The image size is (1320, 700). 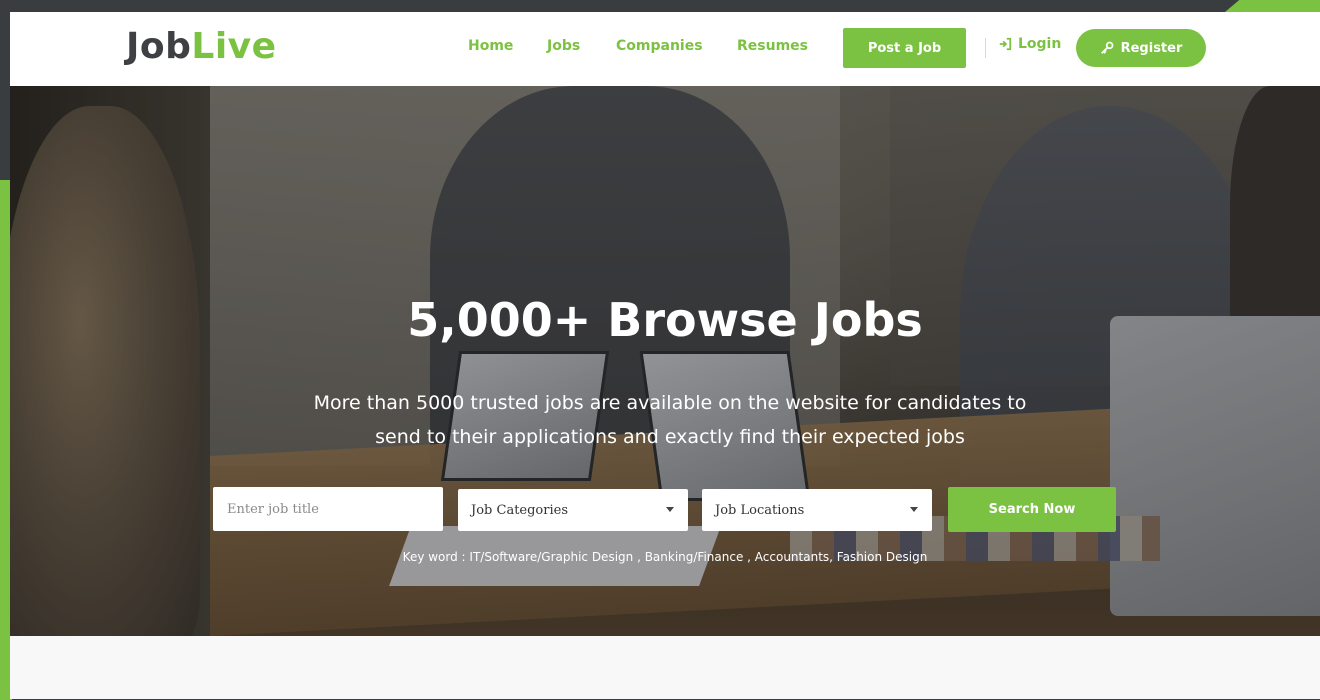 I want to click on nav-jobs: Jobs, so click(x=563, y=46).